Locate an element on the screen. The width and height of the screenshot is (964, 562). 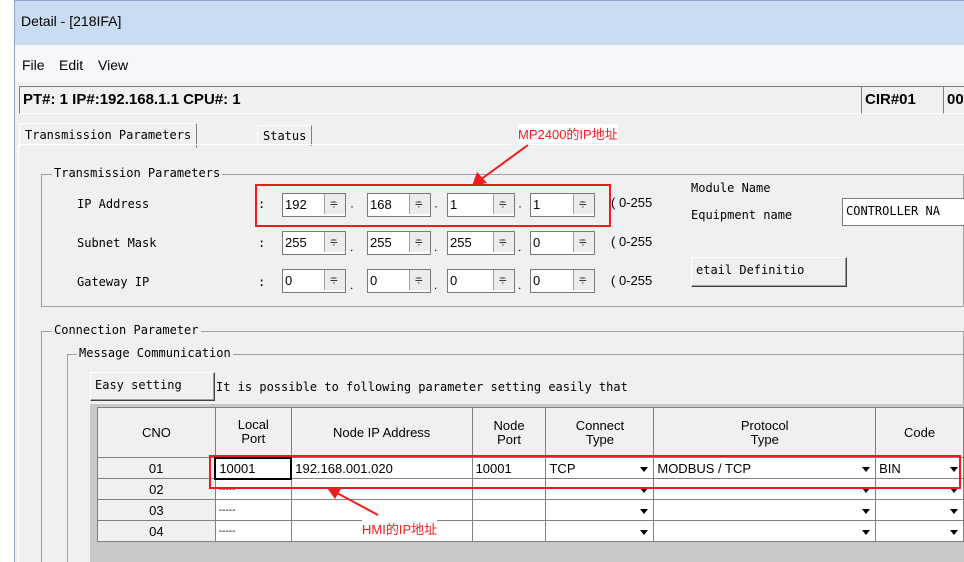
annotation-arrows is located at coordinates (428, 330).